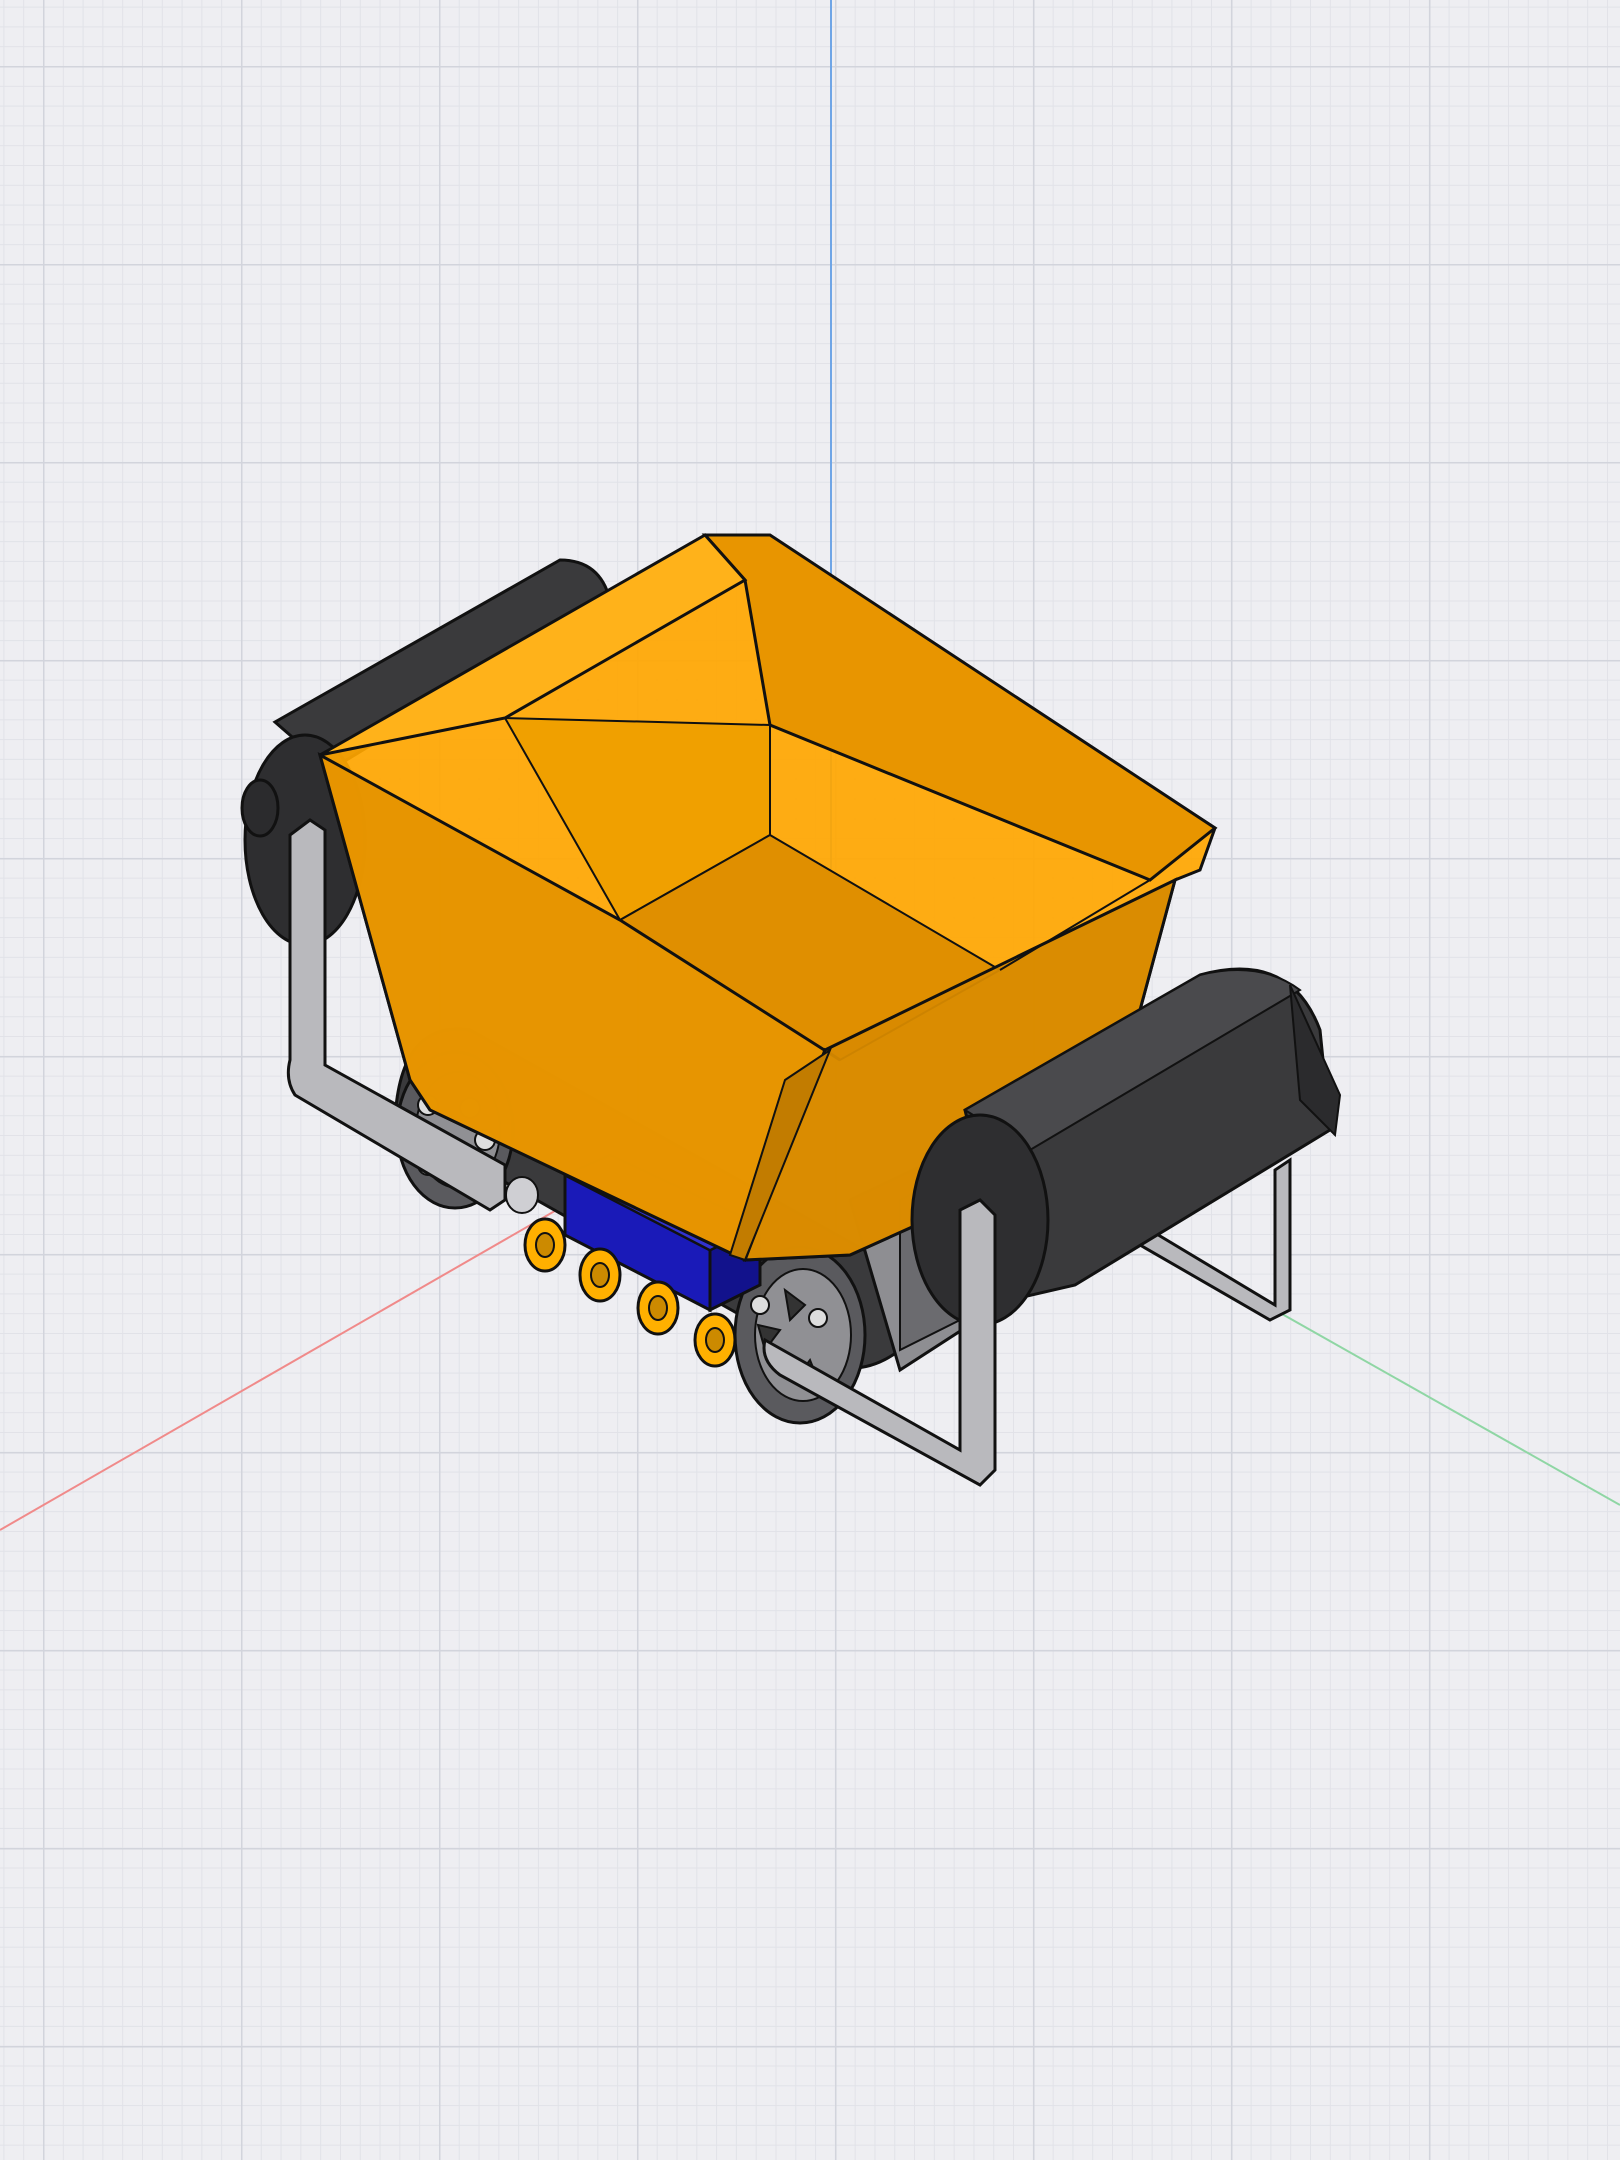  Describe the element at coordinates (300, 1357) in the screenshot. I see `x-axis-line` at that location.